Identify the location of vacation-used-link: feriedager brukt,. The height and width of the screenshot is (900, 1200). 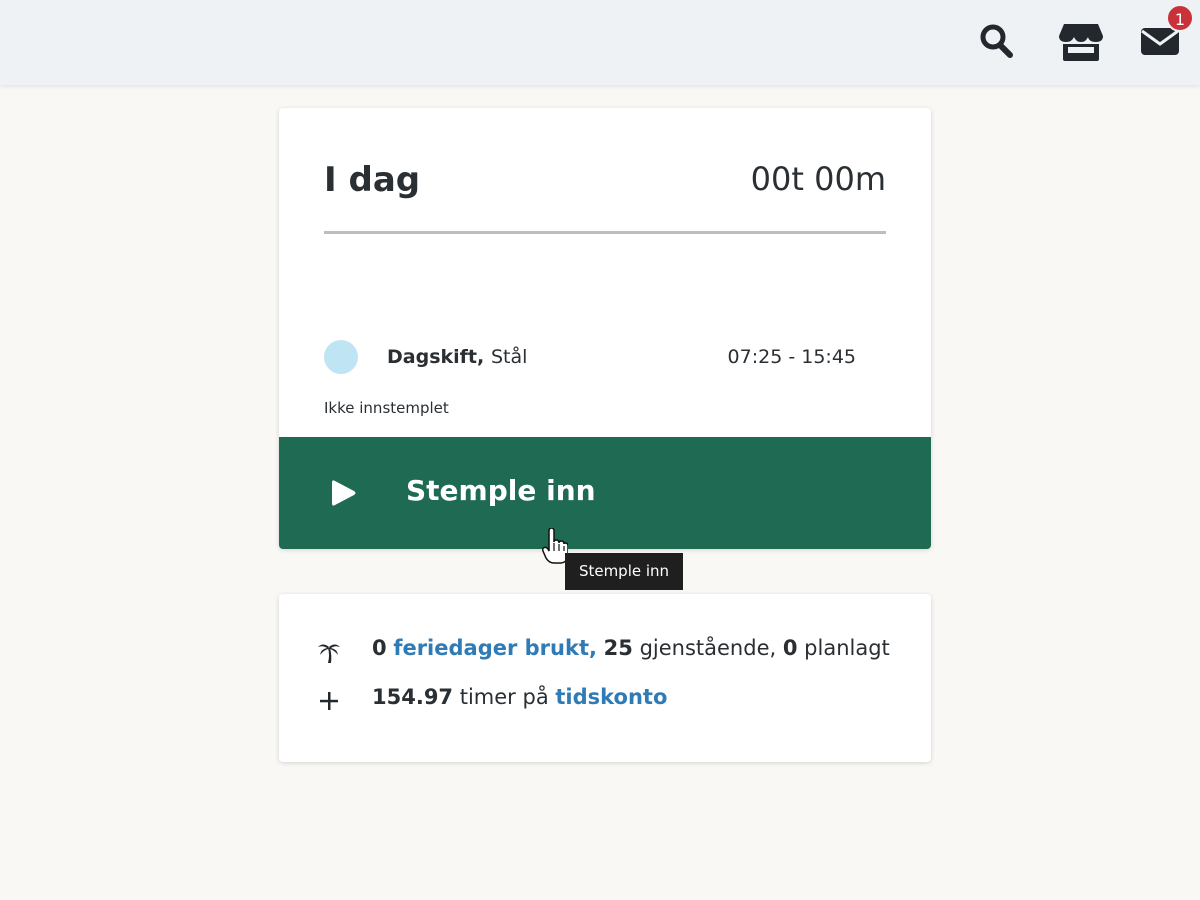
(495, 648).